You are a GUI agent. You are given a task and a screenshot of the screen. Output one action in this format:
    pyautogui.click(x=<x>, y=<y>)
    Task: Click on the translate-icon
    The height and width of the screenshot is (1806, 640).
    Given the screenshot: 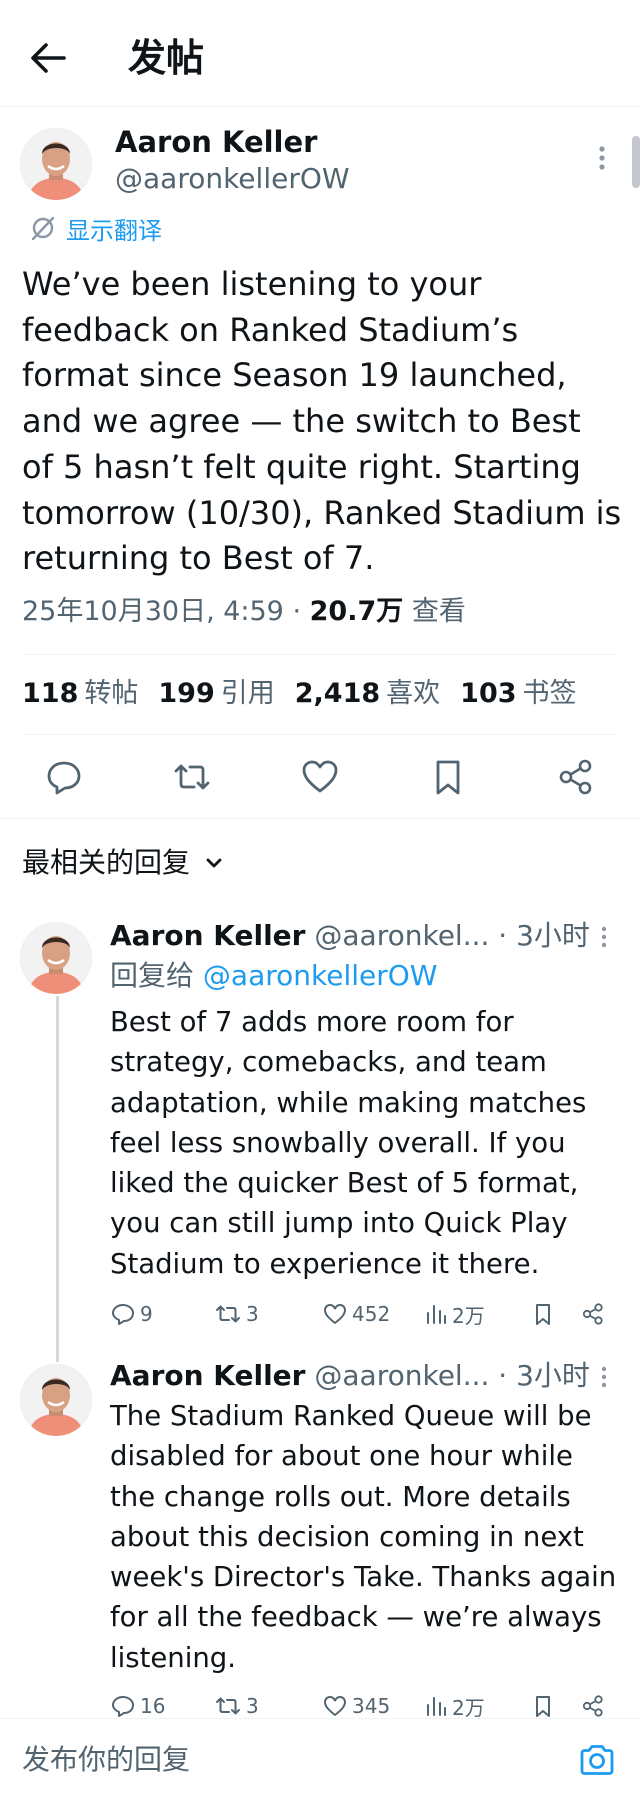 What is the action you would take?
    pyautogui.click(x=43, y=228)
    